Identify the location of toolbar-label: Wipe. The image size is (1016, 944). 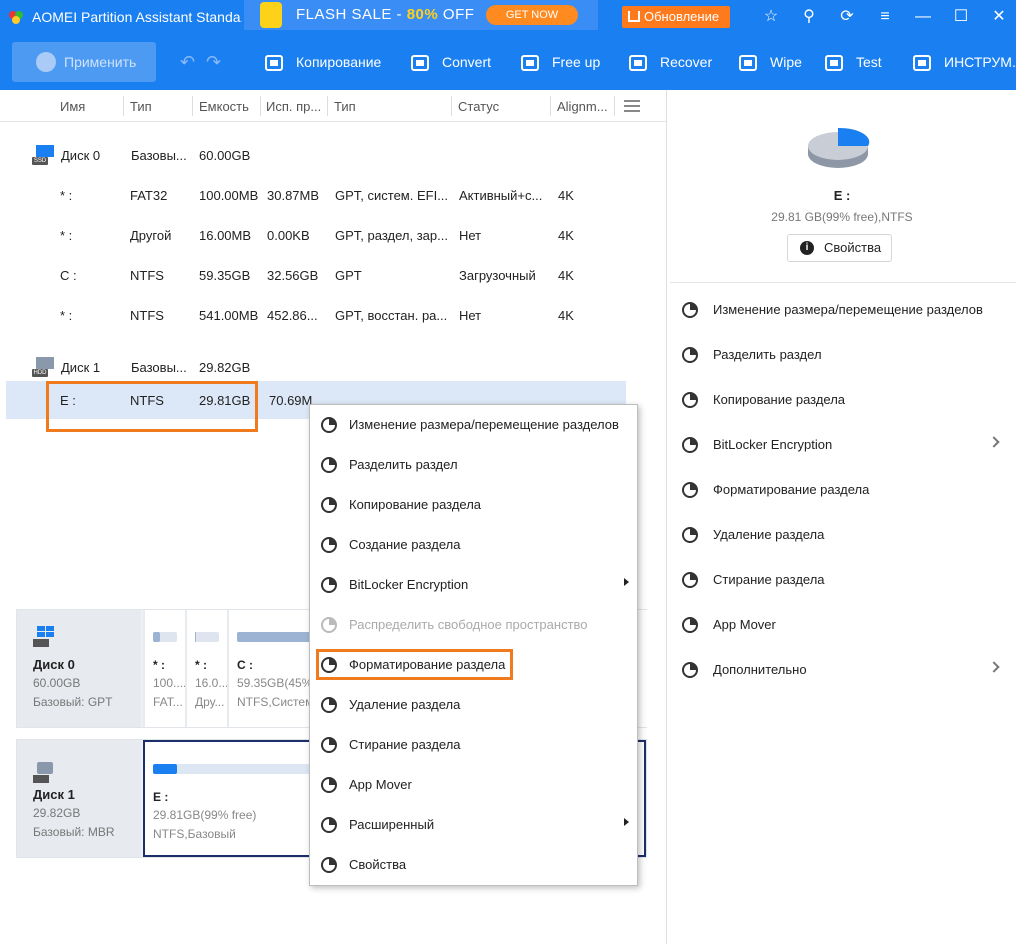
(786, 62).